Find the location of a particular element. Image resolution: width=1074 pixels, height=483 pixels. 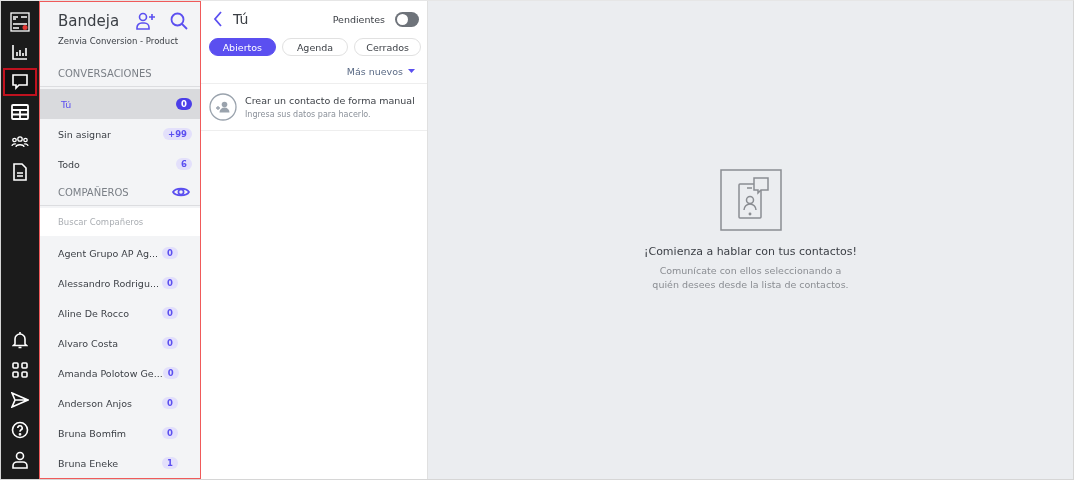

help-icon is located at coordinates (20, 430).